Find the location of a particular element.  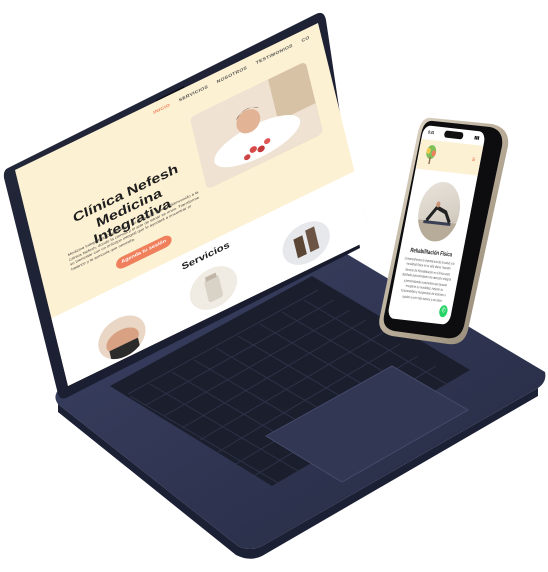

nav-item-contacto: CO is located at coordinates (305, 39).